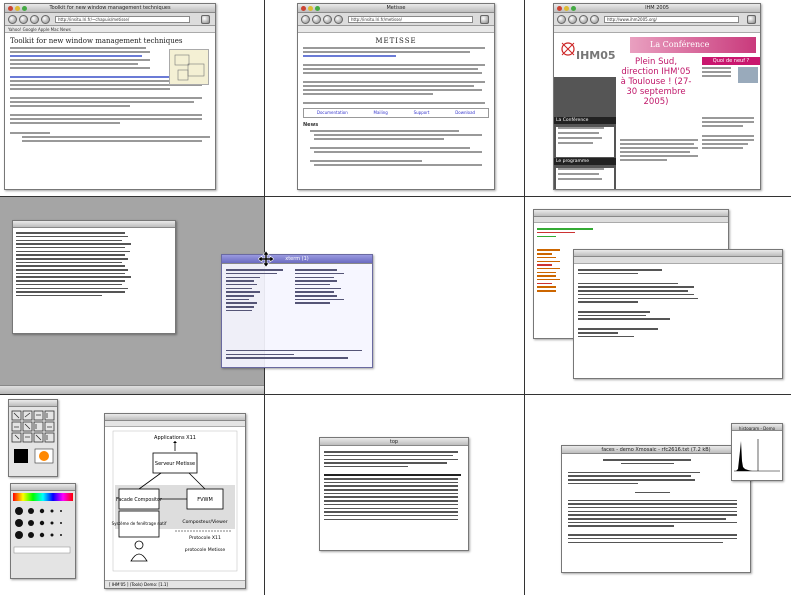  What do you see at coordinates (659, 150) in the screenshot?
I see `intro-text` at bounding box center [659, 150].